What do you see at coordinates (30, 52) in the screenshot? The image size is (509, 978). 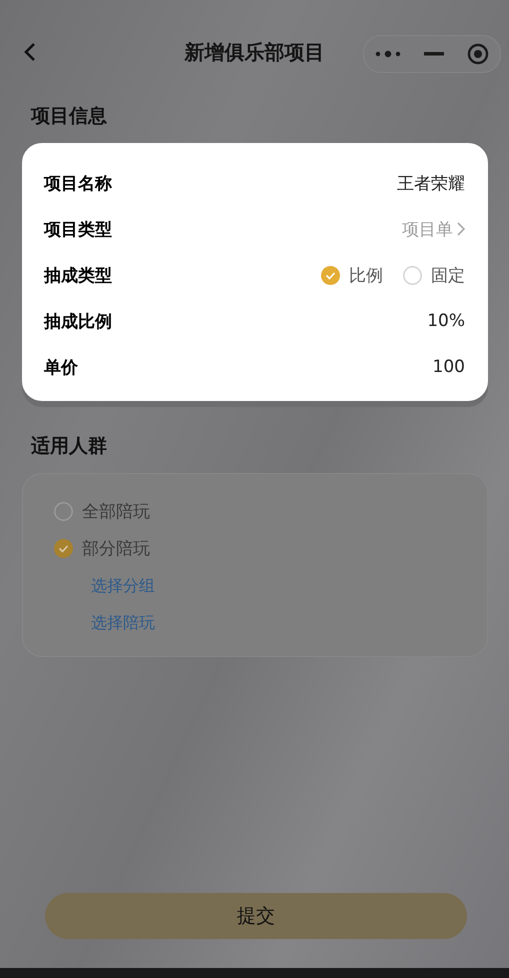 I see `back-icon` at bounding box center [30, 52].